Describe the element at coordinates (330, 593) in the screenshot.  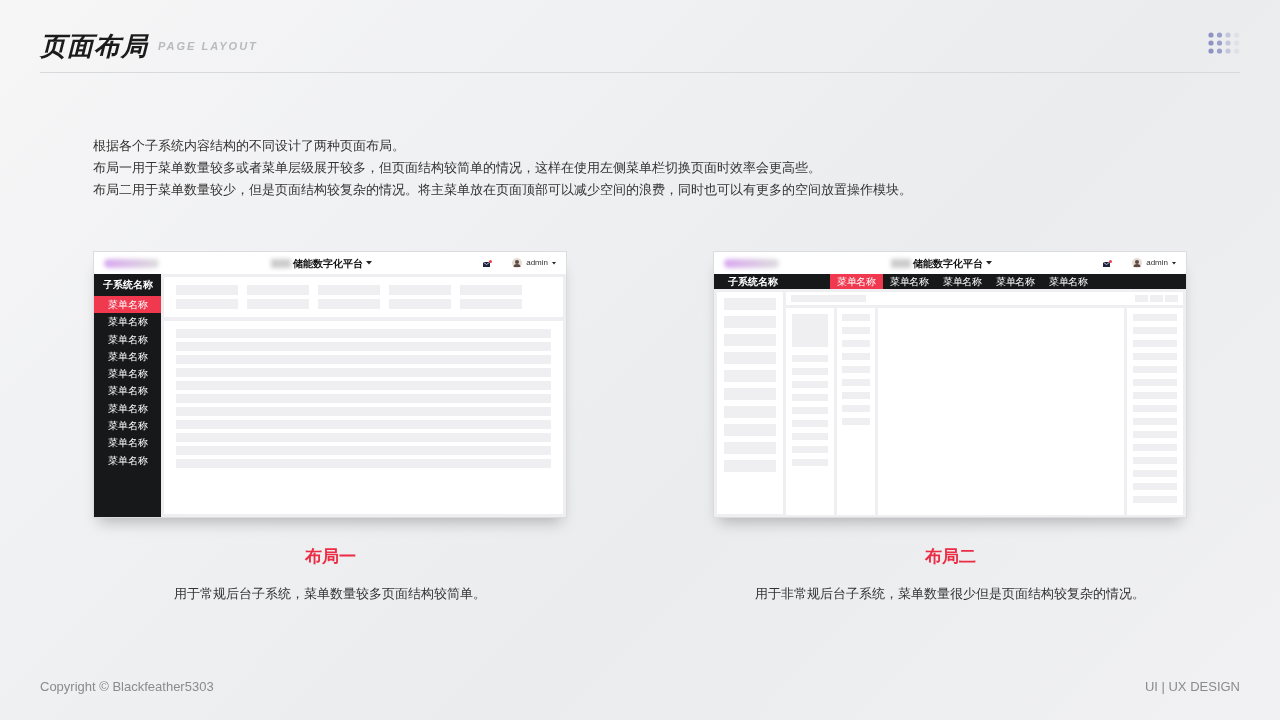
I see `layout-description: 用于常规后台子系统，菜单数量较多页面结构较简单。` at that location.